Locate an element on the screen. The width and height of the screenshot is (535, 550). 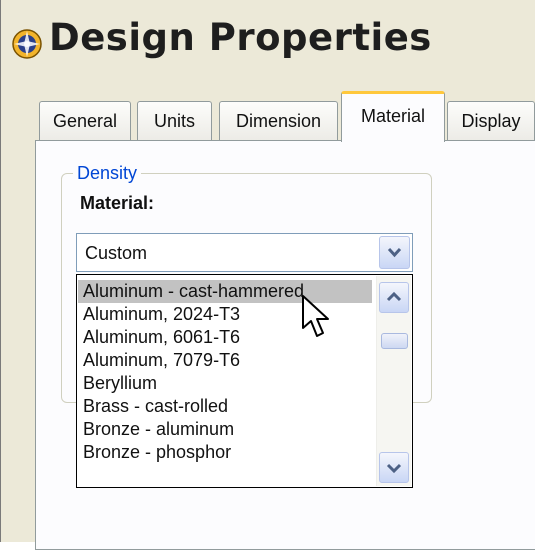
tab-label: Units is located at coordinates (174, 121).